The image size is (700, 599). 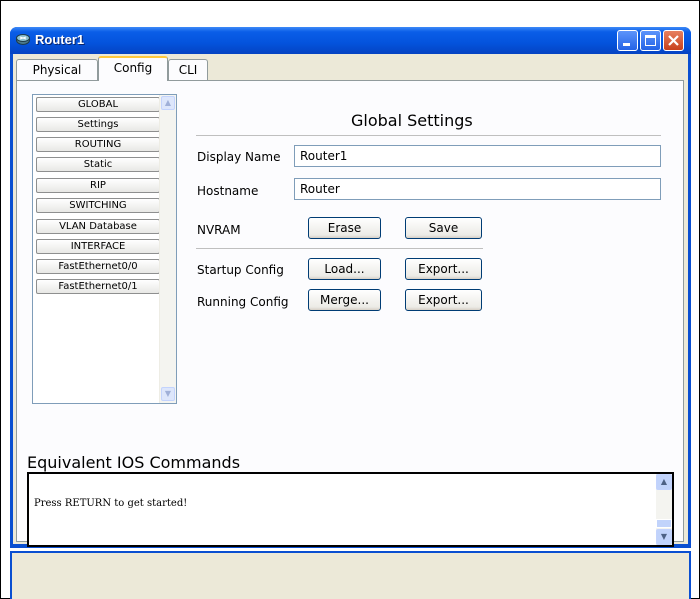 I want to click on display-name-label: Display Name, so click(x=239, y=157).